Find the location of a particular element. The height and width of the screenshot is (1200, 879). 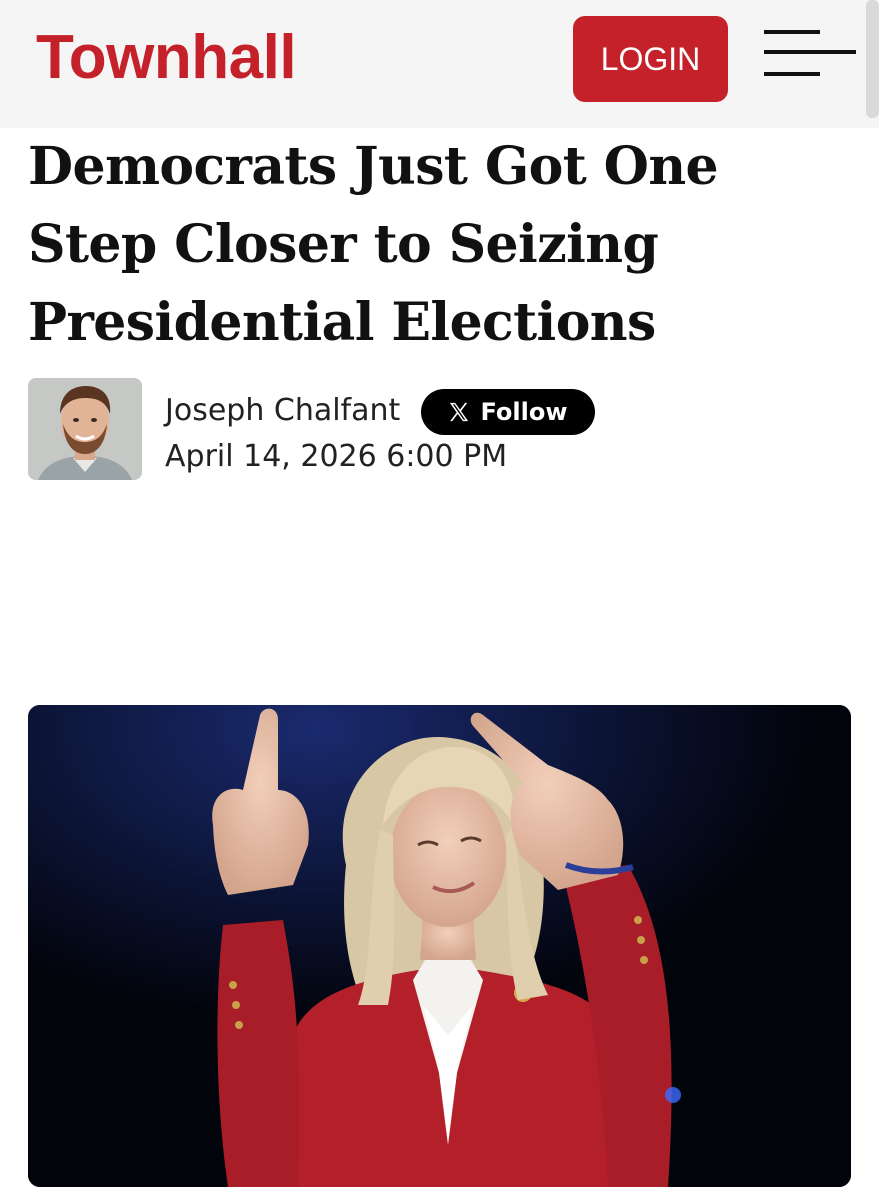

login-button: LOGIN is located at coordinates (650, 59).